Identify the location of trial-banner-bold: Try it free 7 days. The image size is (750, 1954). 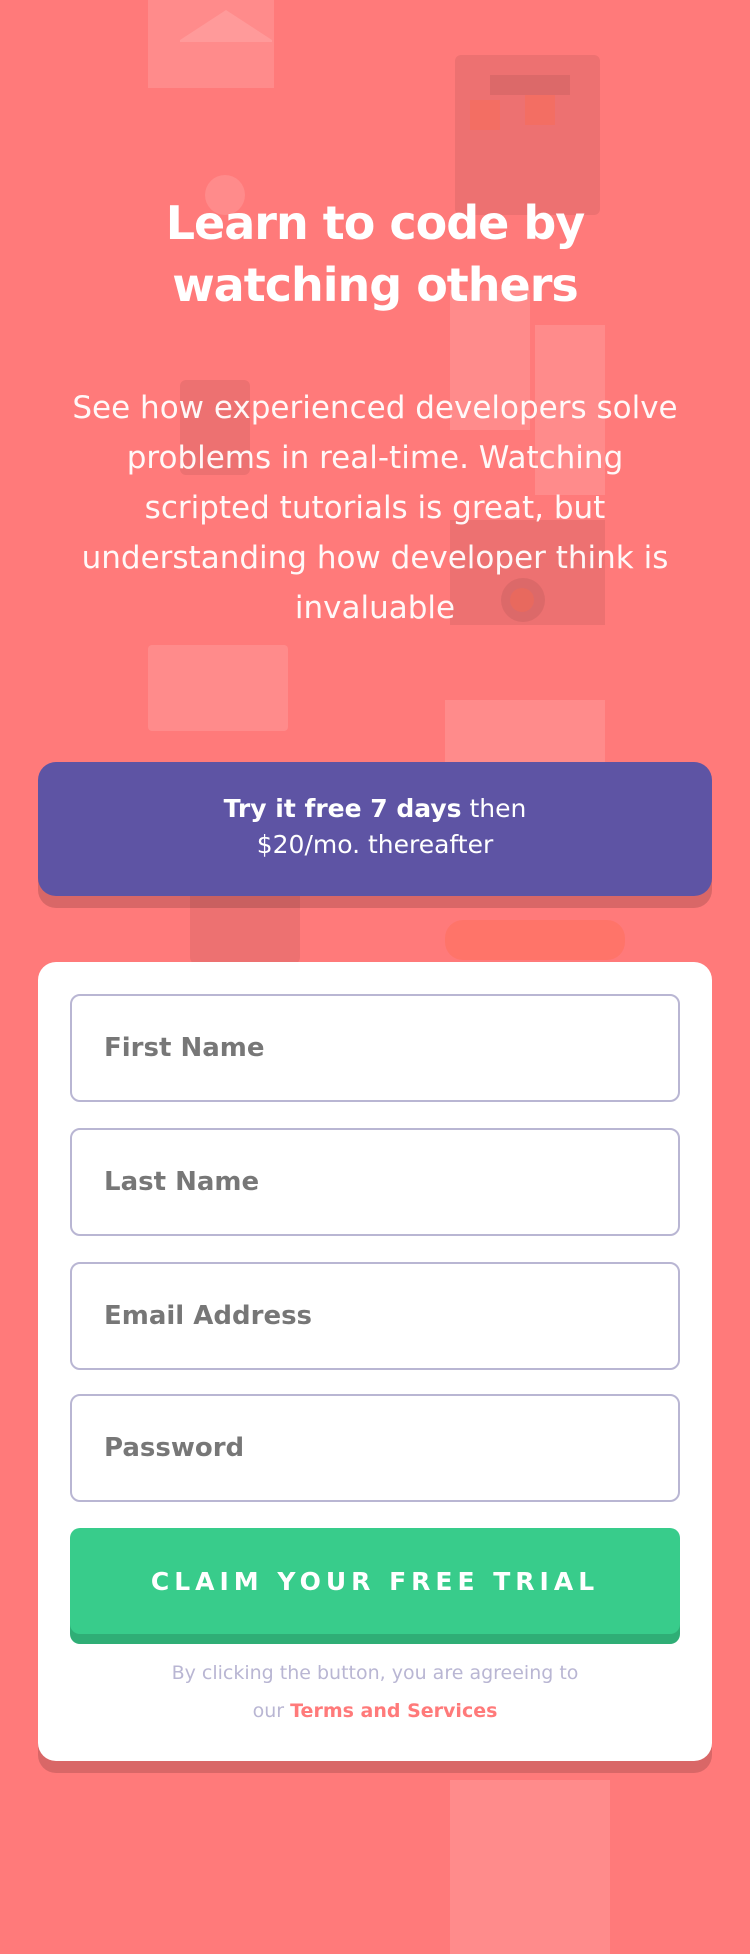
(342, 808).